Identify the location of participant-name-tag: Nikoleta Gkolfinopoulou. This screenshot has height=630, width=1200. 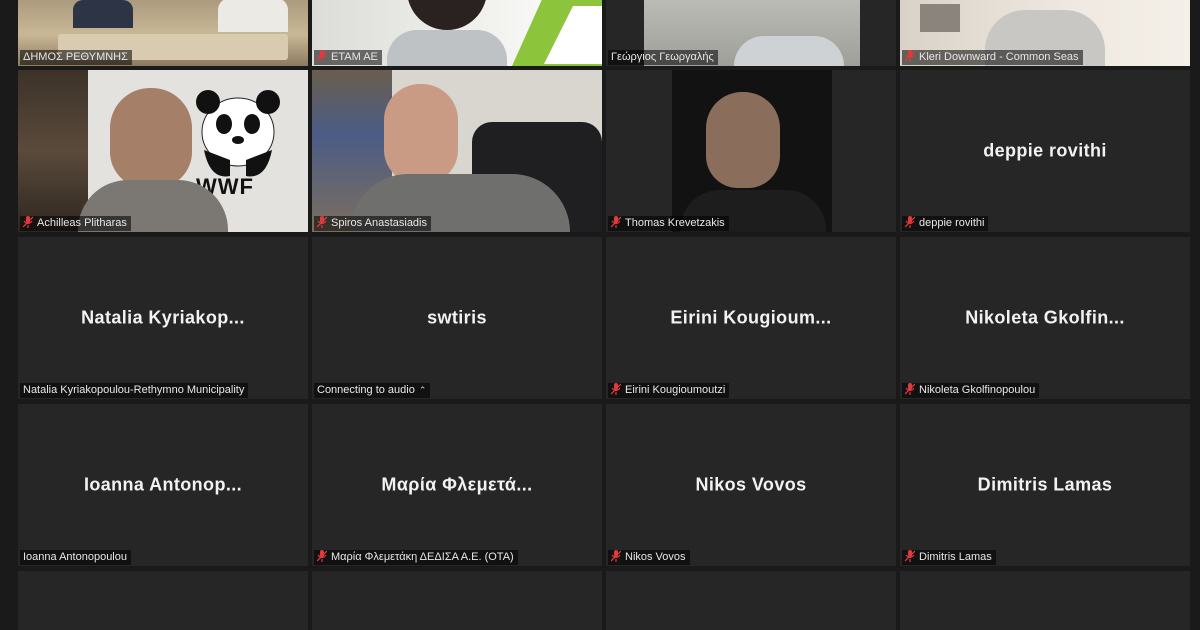
(971, 390).